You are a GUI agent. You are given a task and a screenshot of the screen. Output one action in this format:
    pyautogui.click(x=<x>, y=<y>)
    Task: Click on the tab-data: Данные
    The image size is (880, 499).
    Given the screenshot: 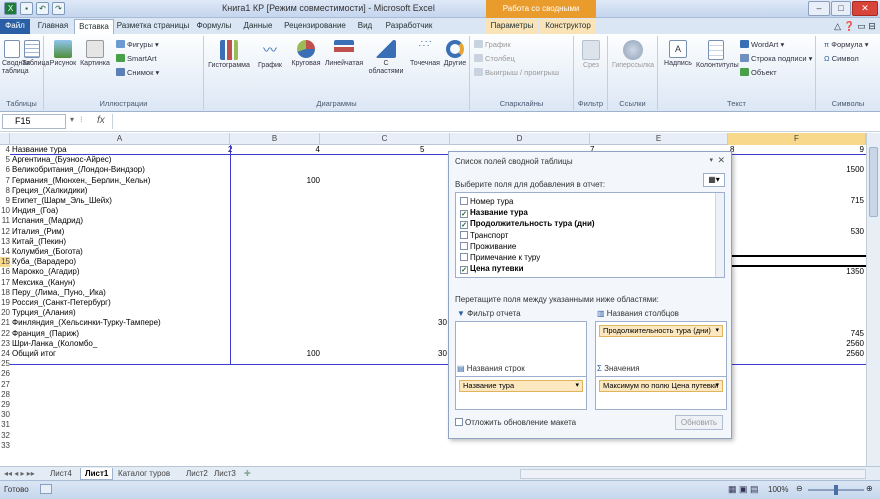 What is the action you would take?
    pyautogui.click(x=258, y=26)
    